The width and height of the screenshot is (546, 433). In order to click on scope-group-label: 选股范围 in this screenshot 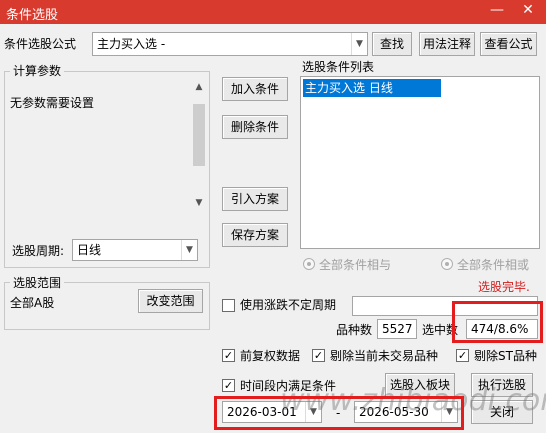, I will do `click(37, 283)`.